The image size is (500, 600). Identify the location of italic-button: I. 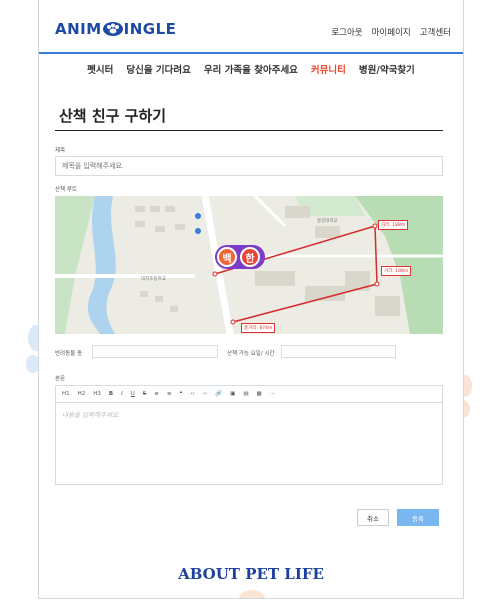
(122, 394).